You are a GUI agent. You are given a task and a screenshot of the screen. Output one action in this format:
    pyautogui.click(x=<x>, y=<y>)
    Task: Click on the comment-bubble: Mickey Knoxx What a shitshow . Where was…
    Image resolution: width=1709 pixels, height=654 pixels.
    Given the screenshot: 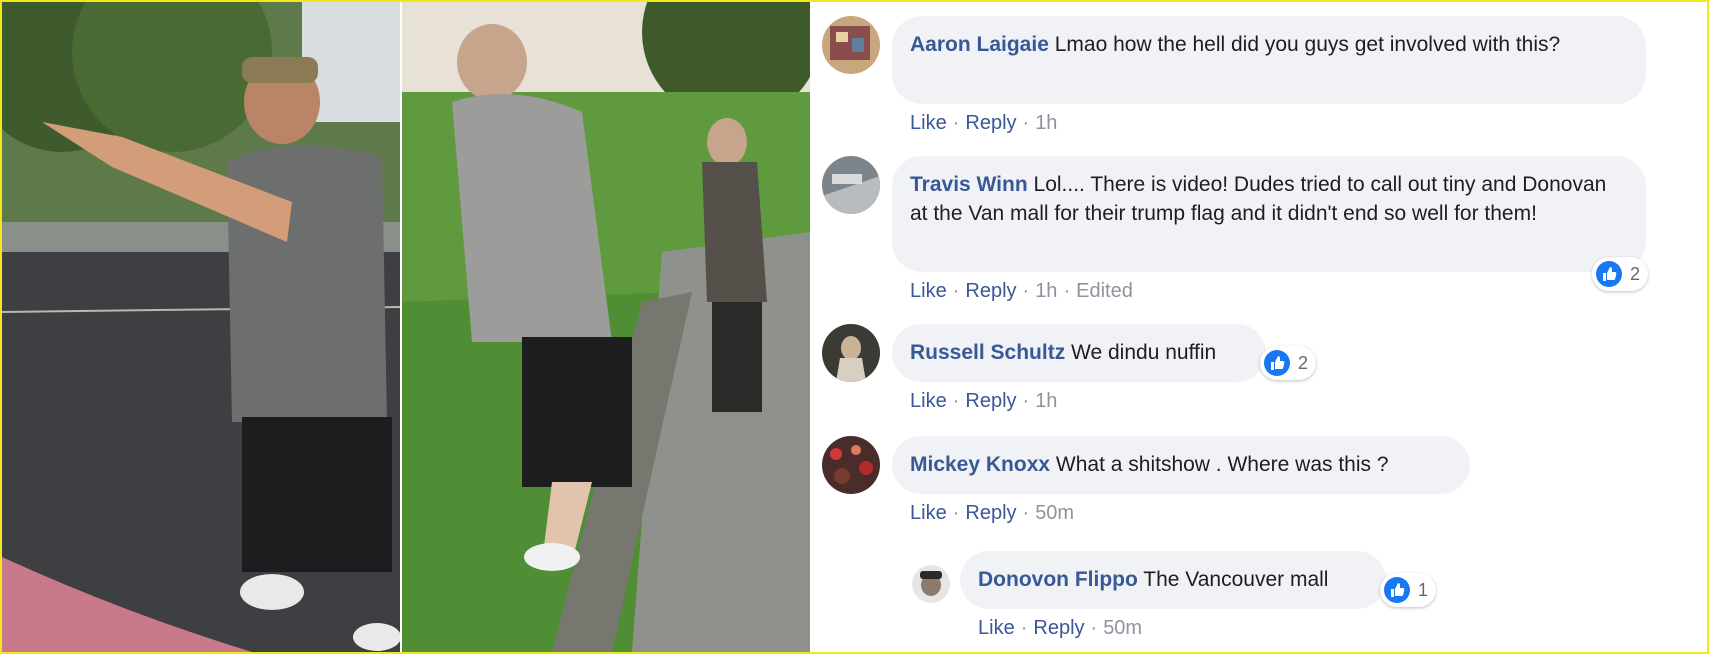 What is the action you would take?
    pyautogui.click(x=1181, y=465)
    